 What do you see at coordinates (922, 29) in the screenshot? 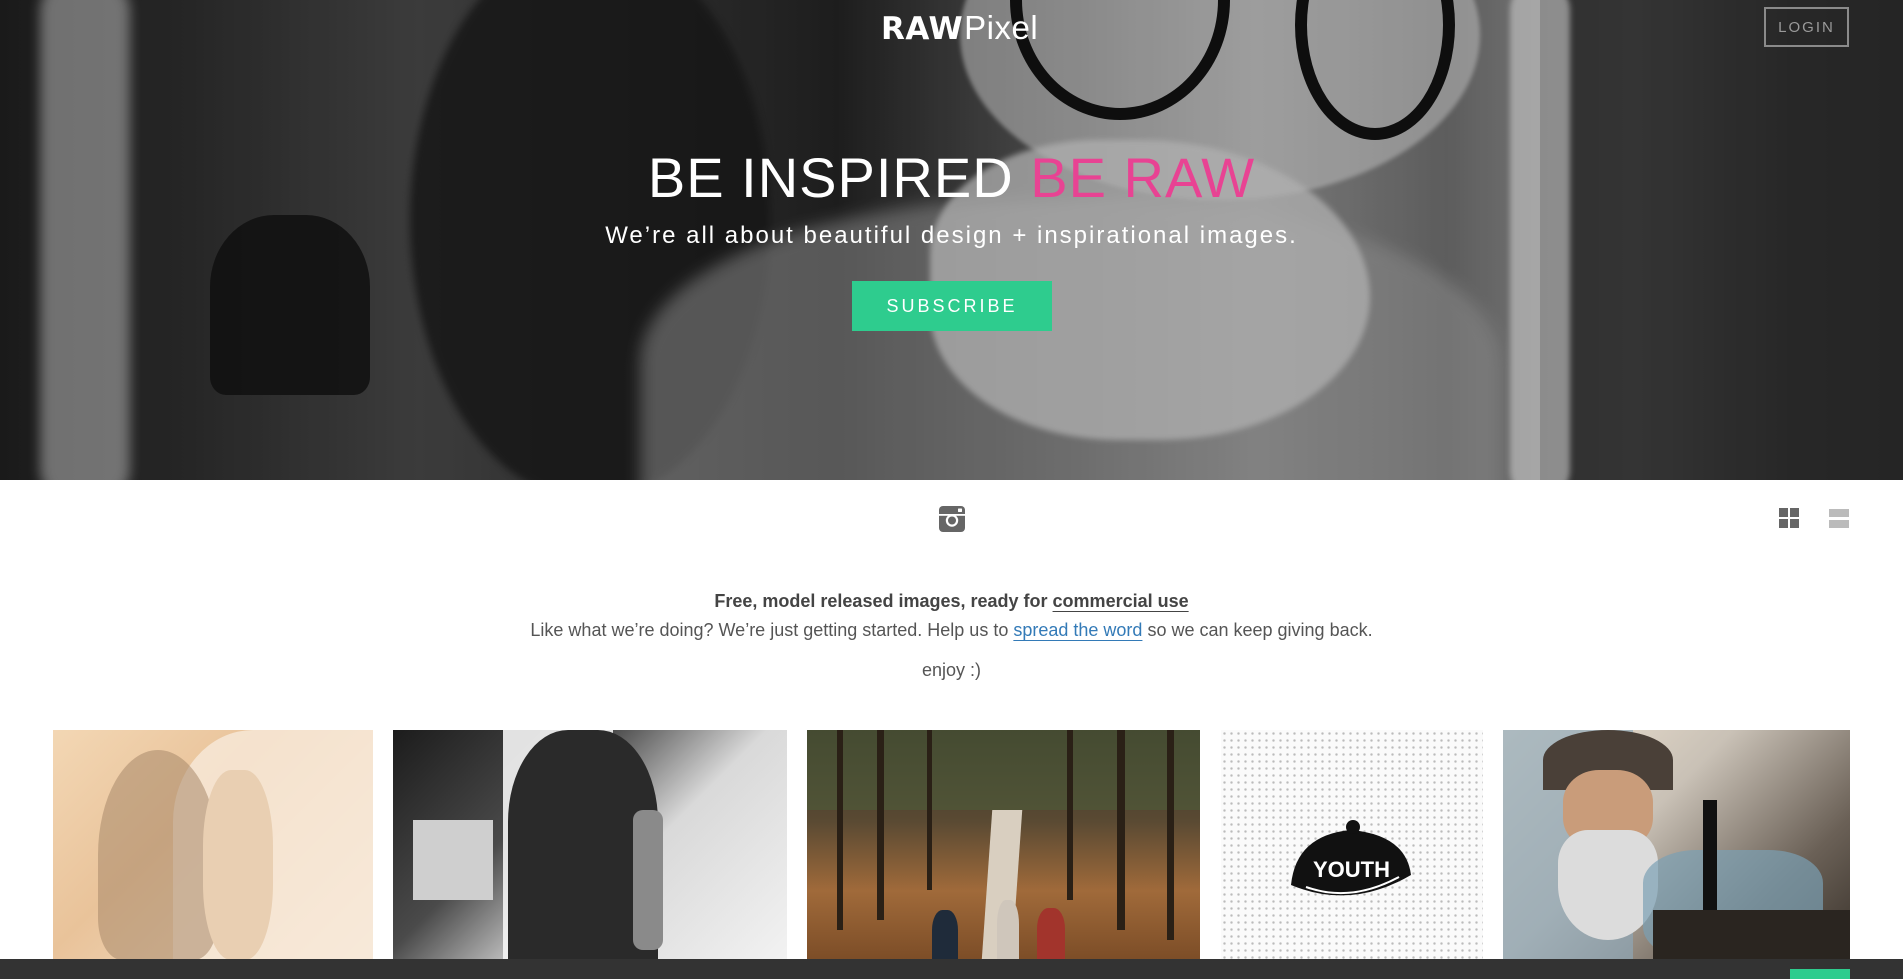
I see `logo-raw-text: RAW` at bounding box center [922, 29].